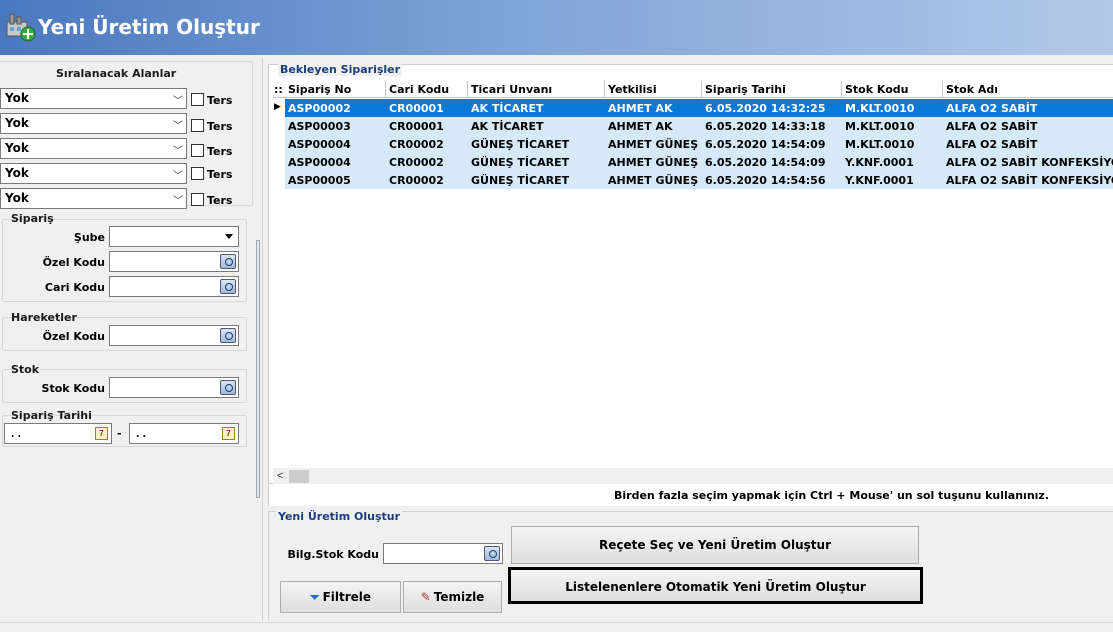  What do you see at coordinates (335, 89) in the screenshot?
I see `col-order-no: Sipariş No` at bounding box center [335, 89].